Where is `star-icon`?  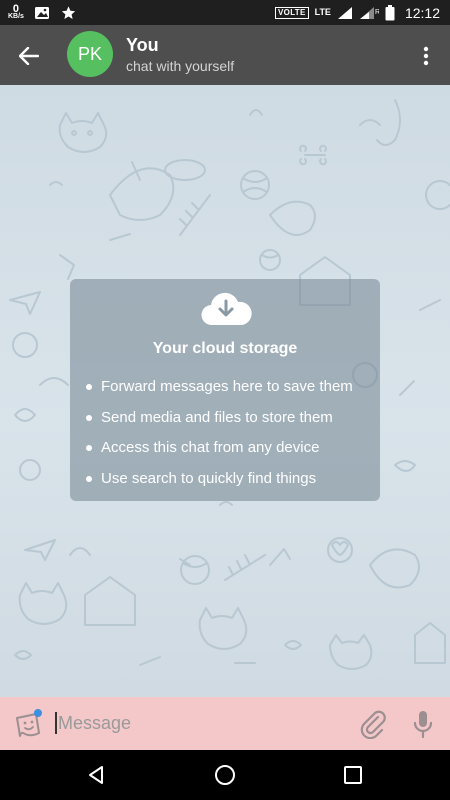 star-icon is located at coordinates (68, 12).